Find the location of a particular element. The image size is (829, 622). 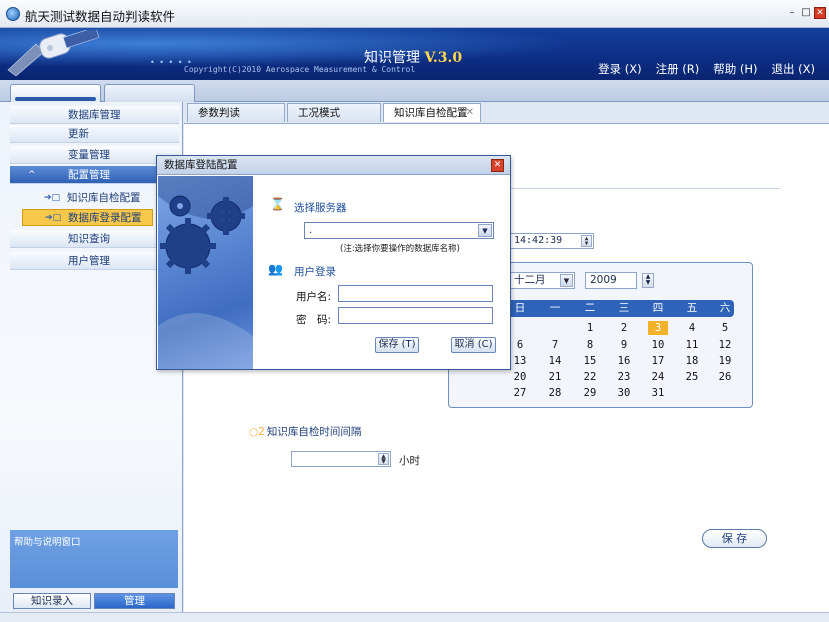

calendar-day: 22 is located at coordinates (590, 377).